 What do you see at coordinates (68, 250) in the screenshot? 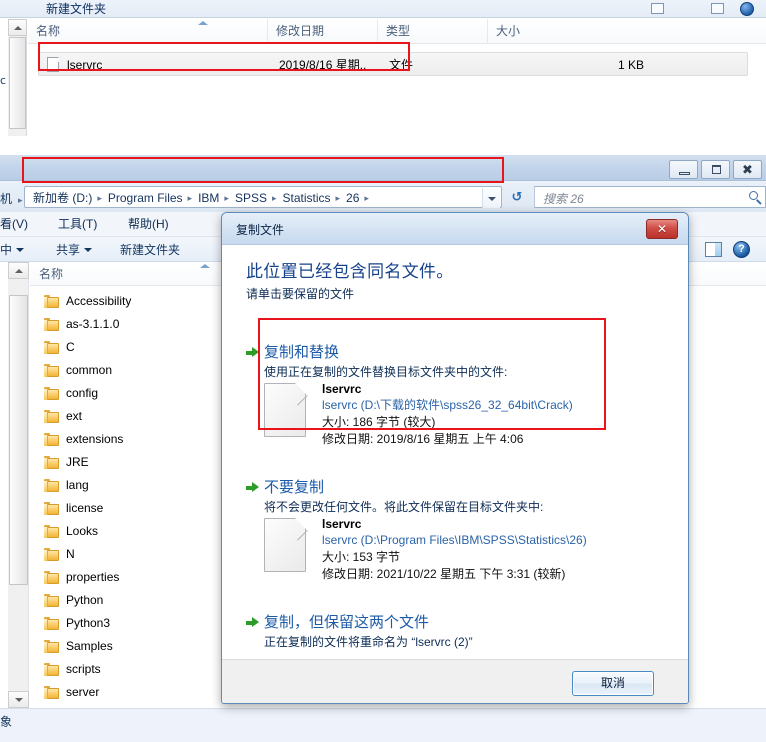
I see `command-share-label: 共享` at bounding box center [68, 250].